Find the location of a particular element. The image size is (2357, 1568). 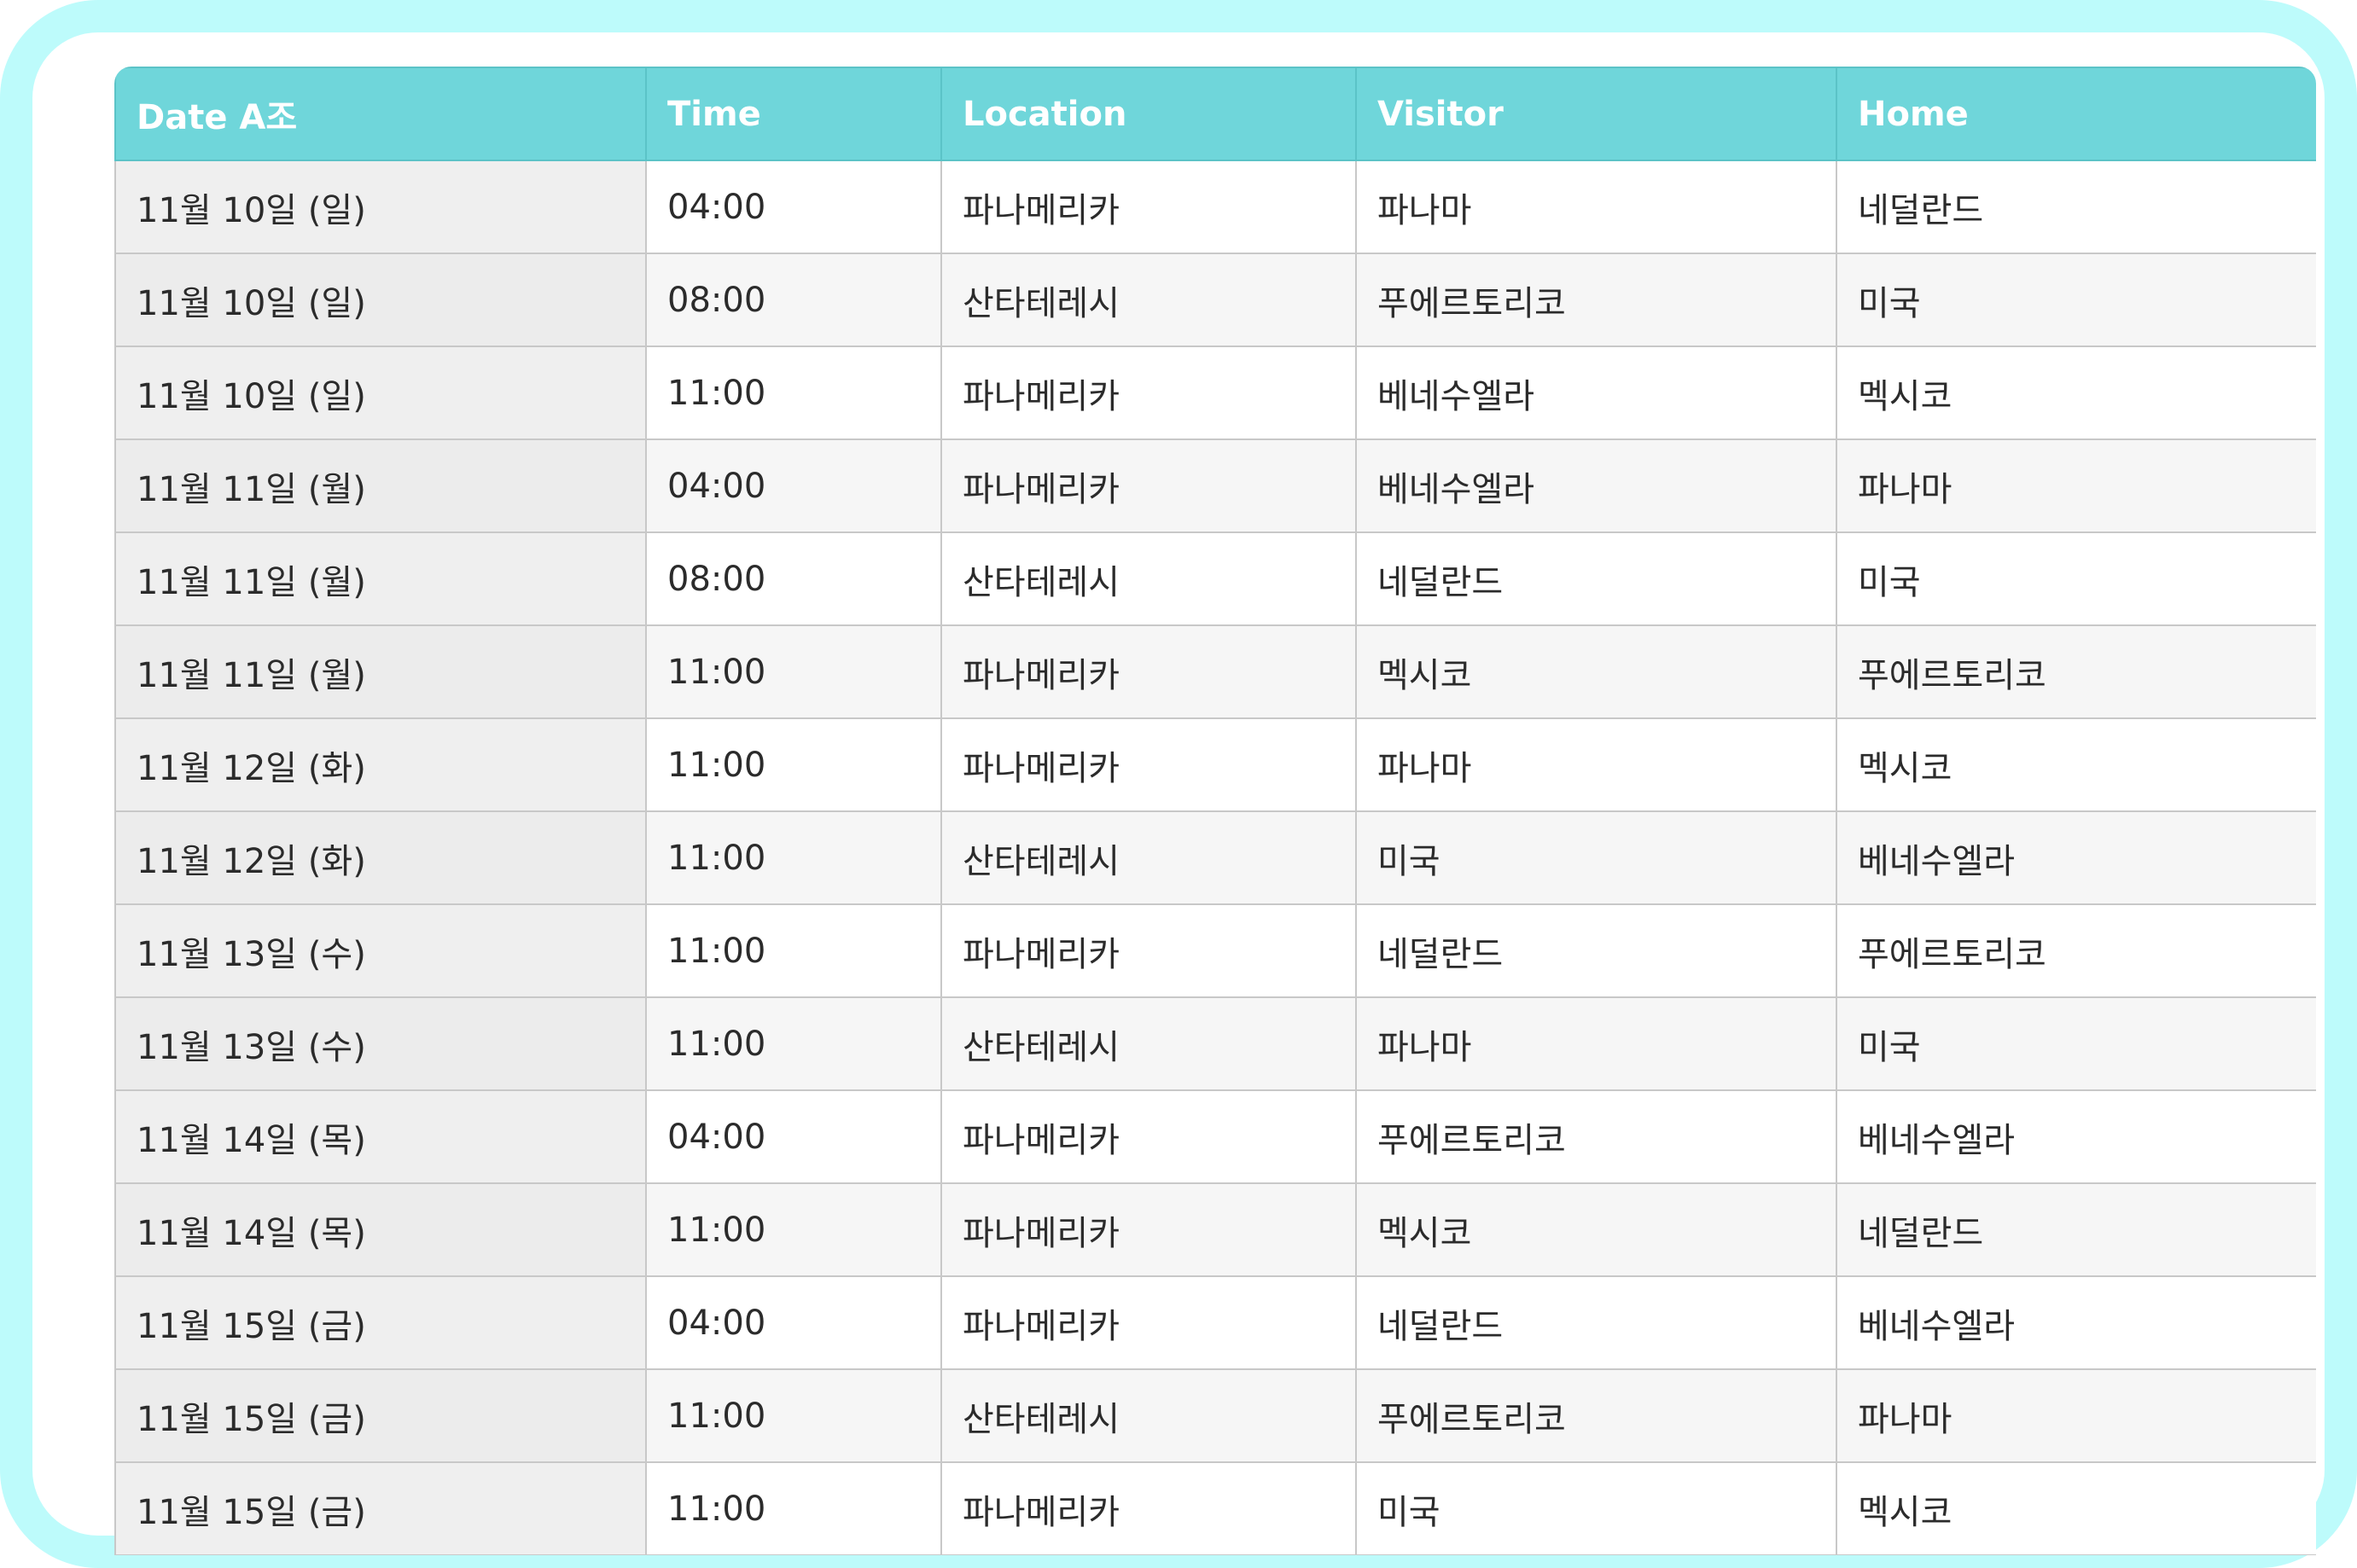

table-row: 11월 10일 (일) 08:00 산타테레시 푸에르토리코 미국 is located at coordinates (1215, 300).